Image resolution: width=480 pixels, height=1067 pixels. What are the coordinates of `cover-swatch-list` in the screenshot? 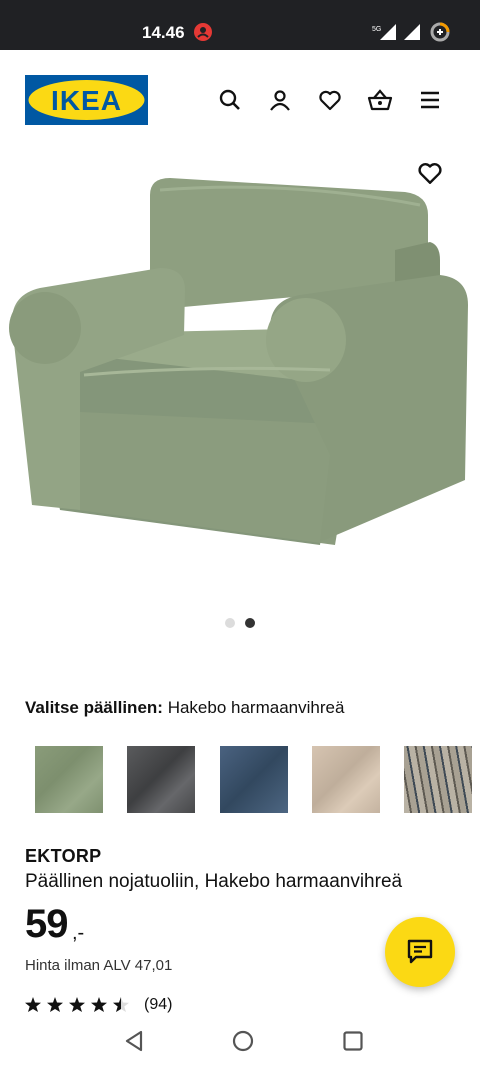 It's located at (240, 780).